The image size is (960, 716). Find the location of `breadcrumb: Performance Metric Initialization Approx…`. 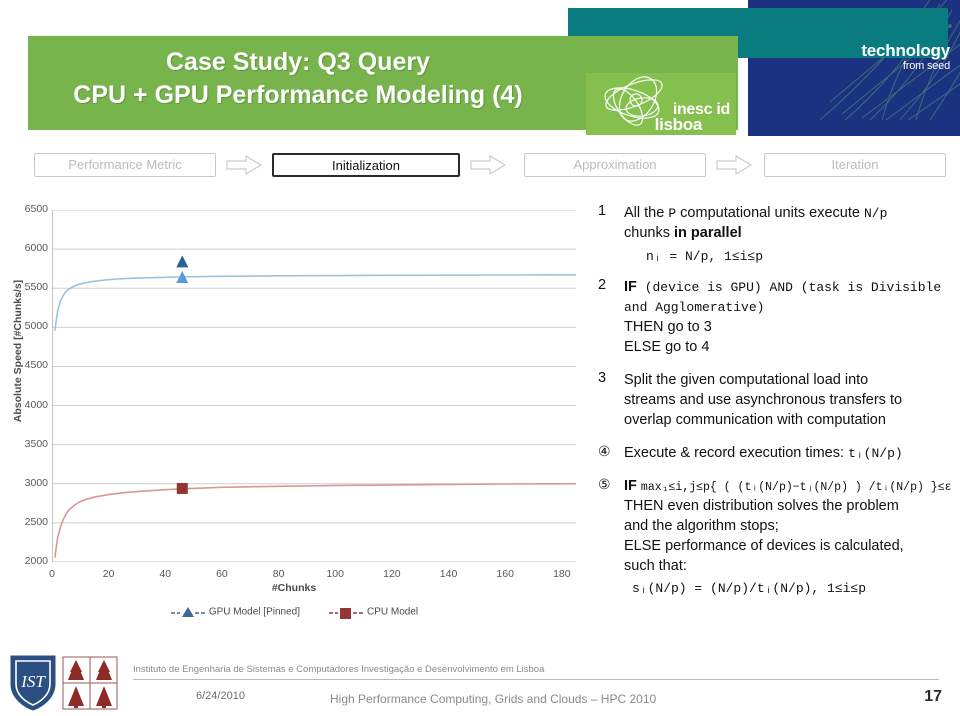

breadcrumb: Performance Metric Initialization Approx… is located at coordinates (480, 168).